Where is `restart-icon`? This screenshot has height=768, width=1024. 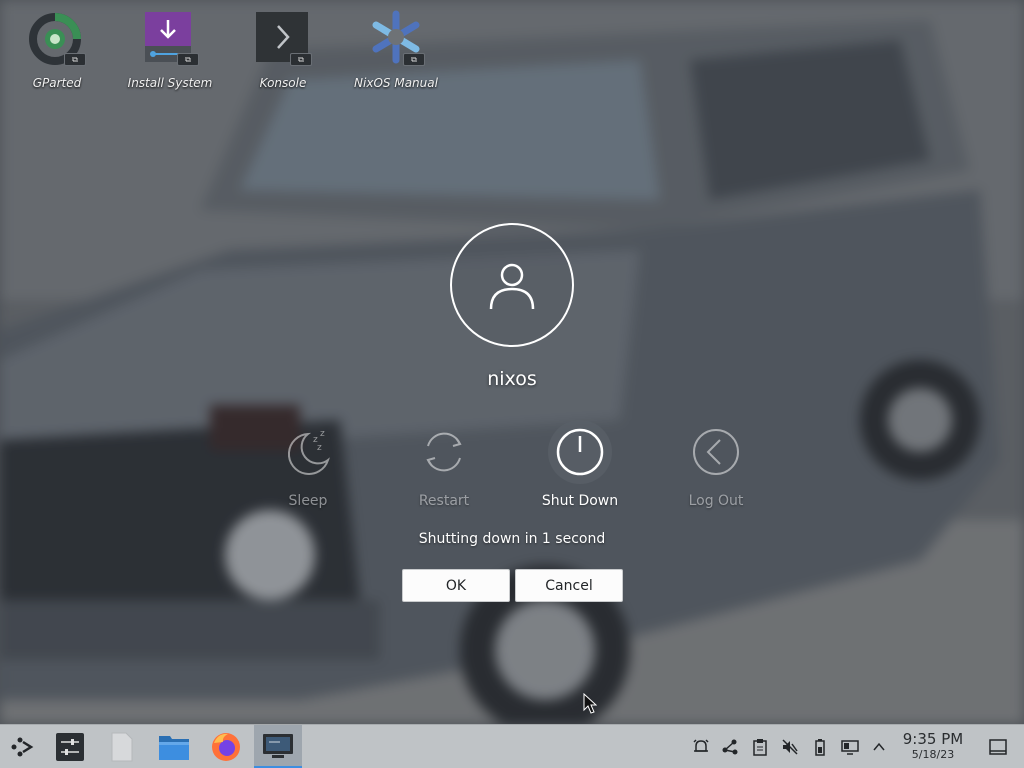 restart-icon is located at coordinates (444, 452).